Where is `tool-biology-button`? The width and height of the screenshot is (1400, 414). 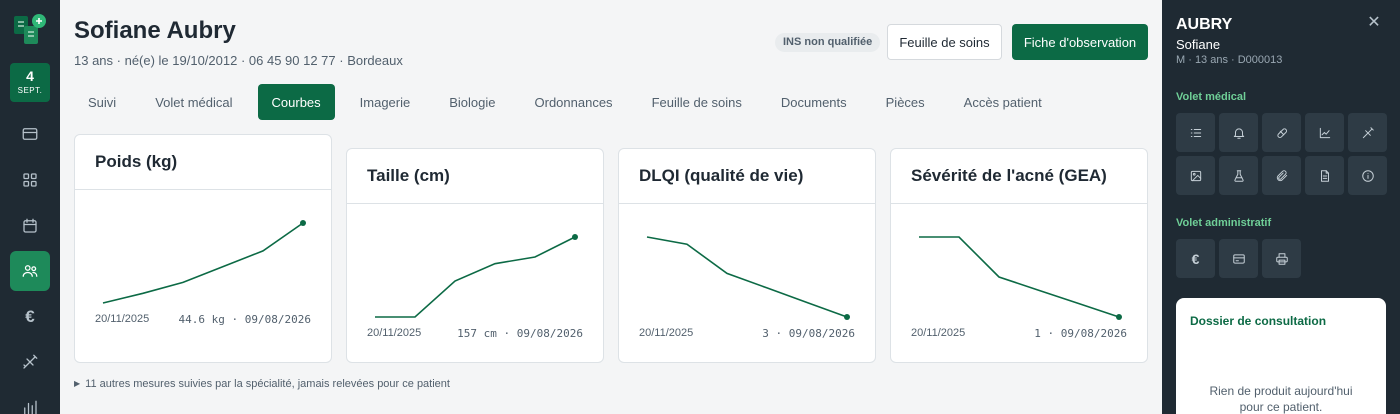
tool-biology-button is located at coordinates (1238, 175).